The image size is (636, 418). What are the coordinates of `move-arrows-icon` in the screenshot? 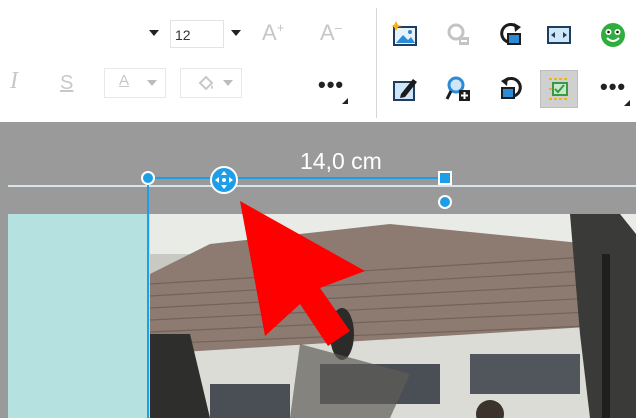 It's located at (224, 180).